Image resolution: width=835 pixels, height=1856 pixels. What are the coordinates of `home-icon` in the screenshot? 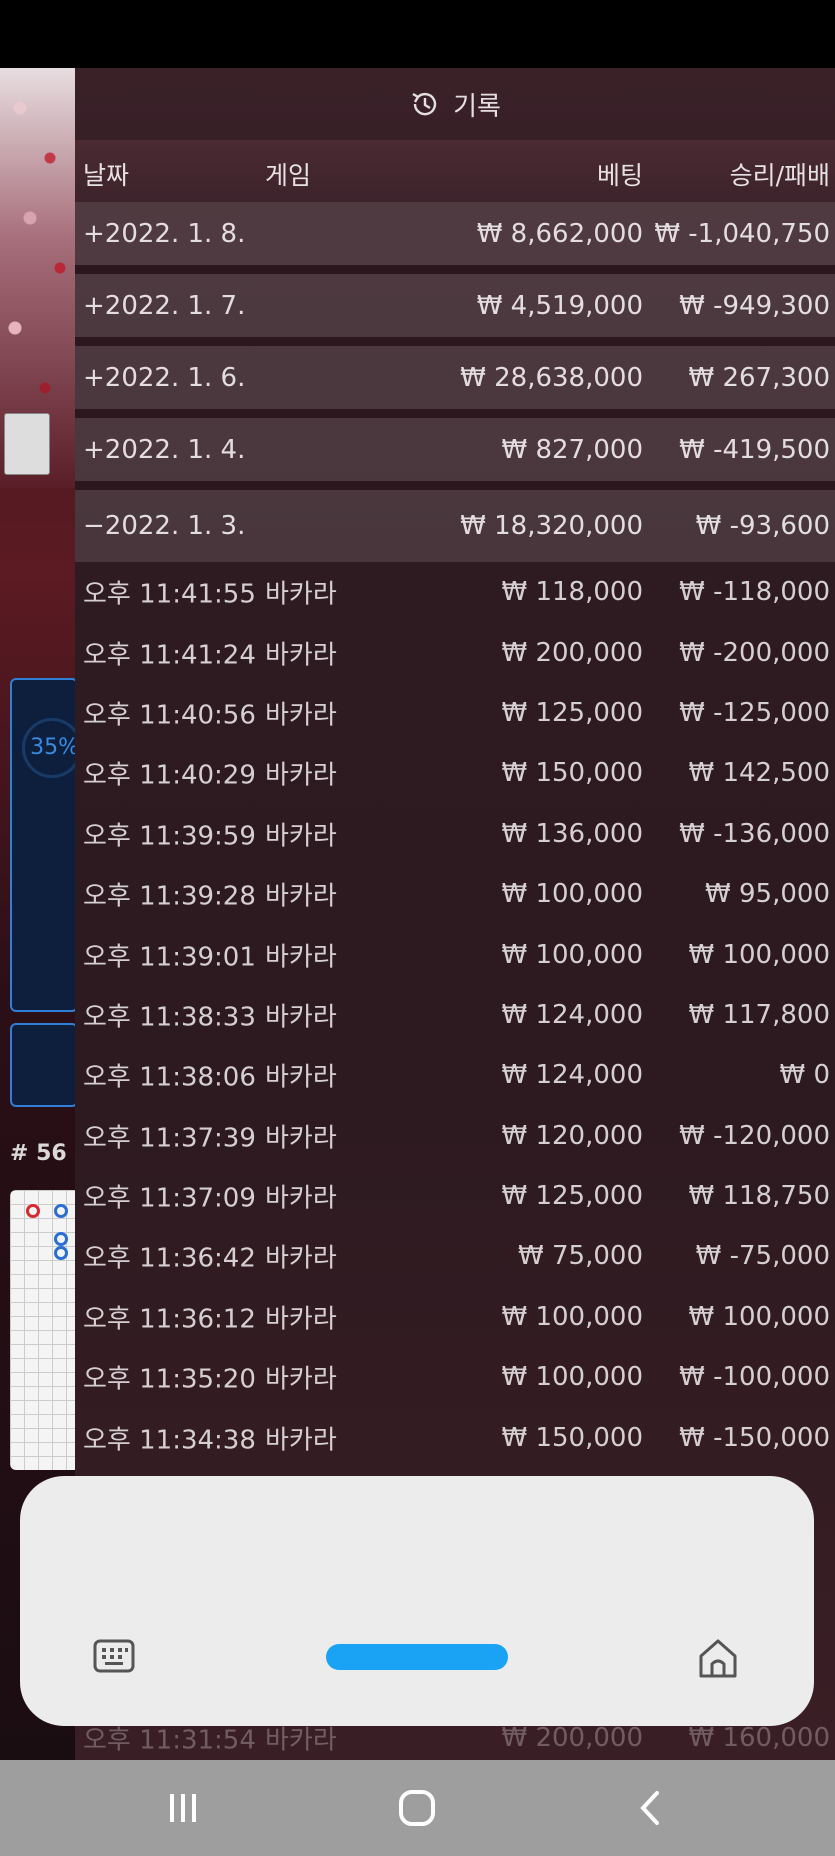 It's located at (718, 1658).